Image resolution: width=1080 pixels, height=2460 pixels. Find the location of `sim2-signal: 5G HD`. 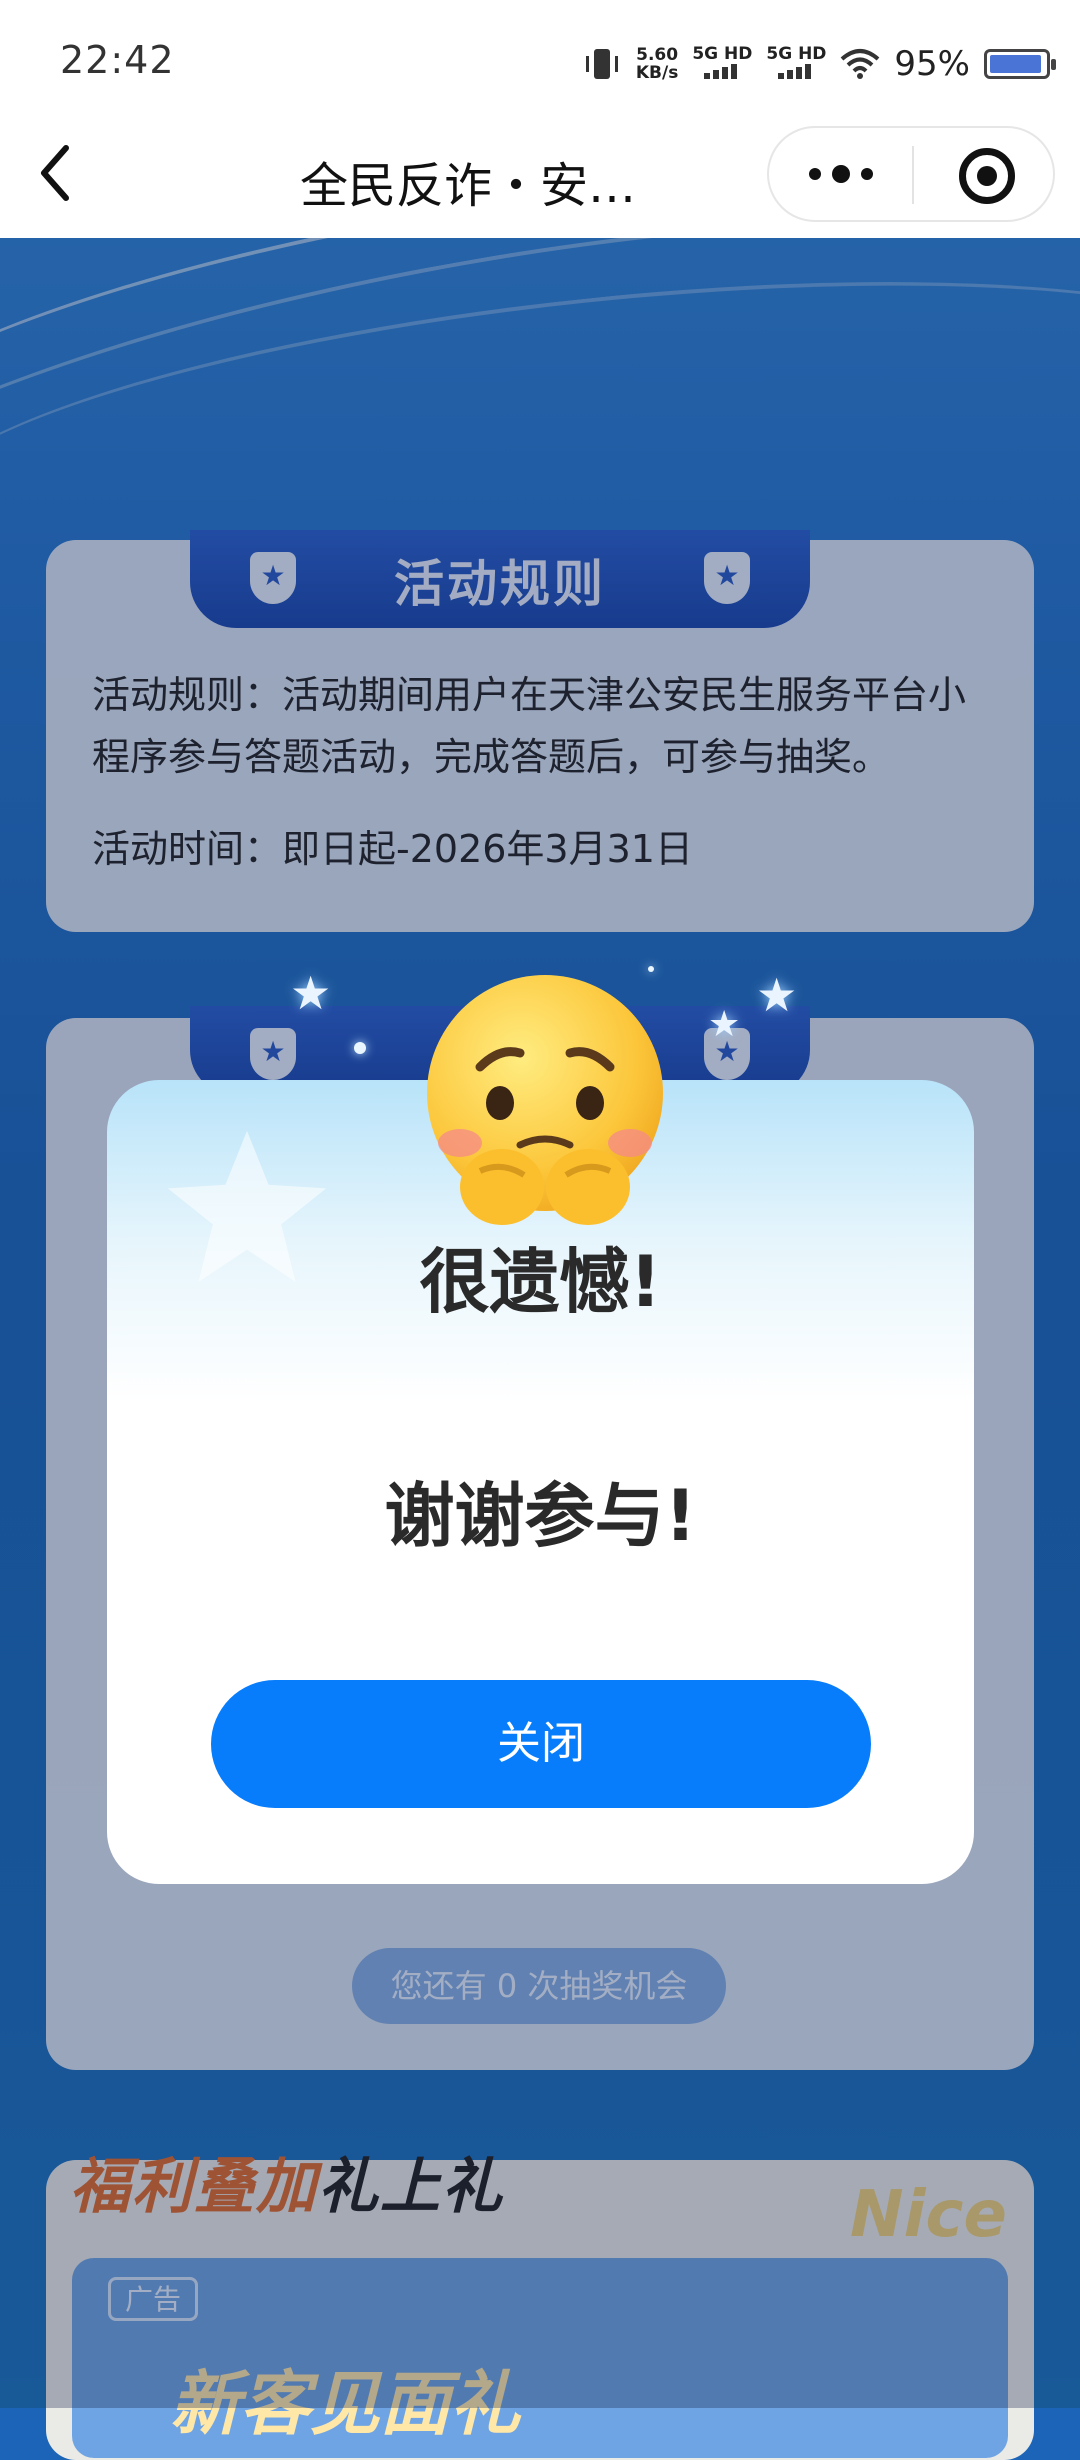

sim2-signal: 5G HD is located at coordinates (796, 64).